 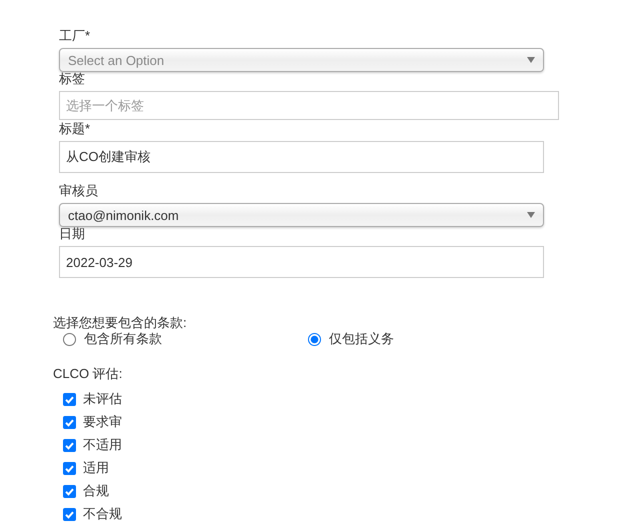 I want to click on checkbox-label: 不适用, so click(x=102, y=445).